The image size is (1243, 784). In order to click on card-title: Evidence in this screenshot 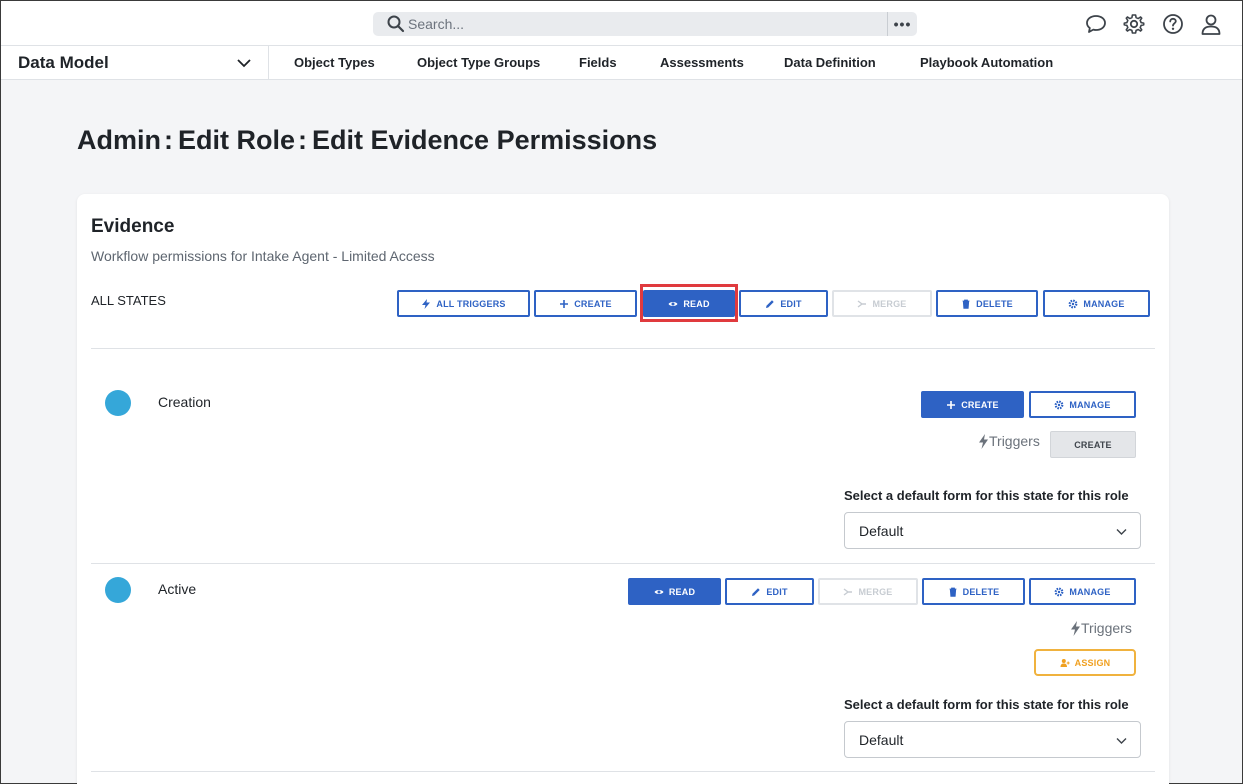, I will do `click(133, 226)`.